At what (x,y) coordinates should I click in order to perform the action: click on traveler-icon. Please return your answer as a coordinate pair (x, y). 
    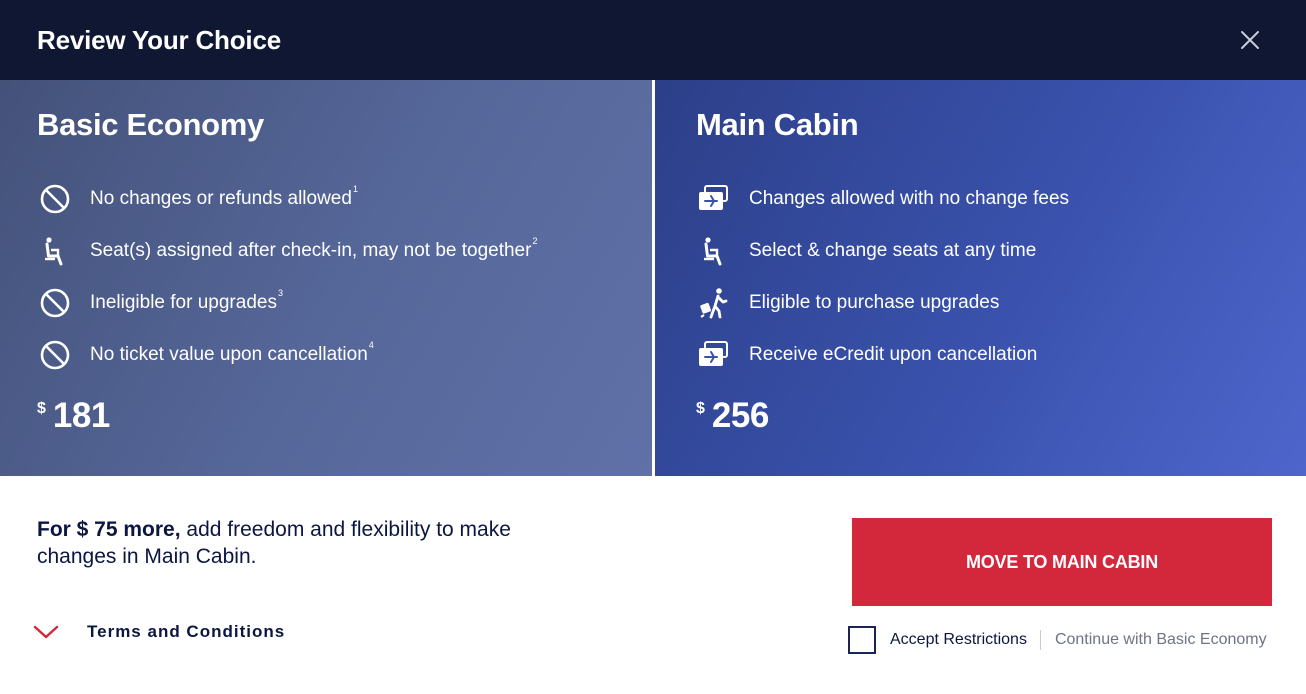
    Looking at the image, I should click on (714, 303).